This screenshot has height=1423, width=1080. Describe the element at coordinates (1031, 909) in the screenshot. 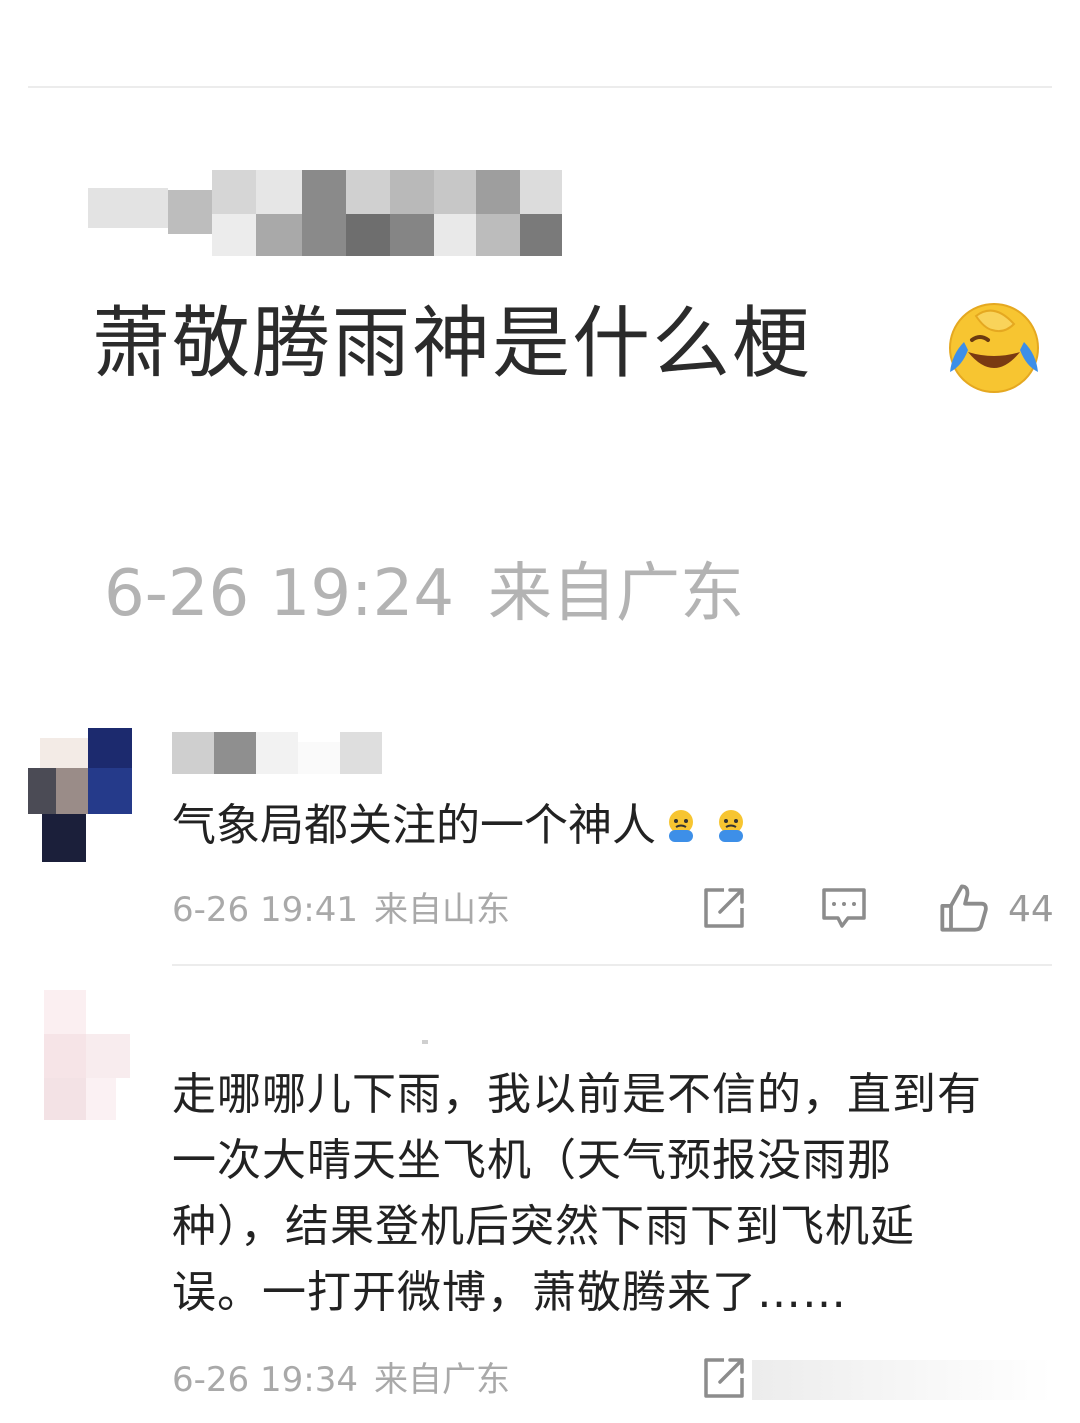

I see `comment-1-like-count: 44` at that location.